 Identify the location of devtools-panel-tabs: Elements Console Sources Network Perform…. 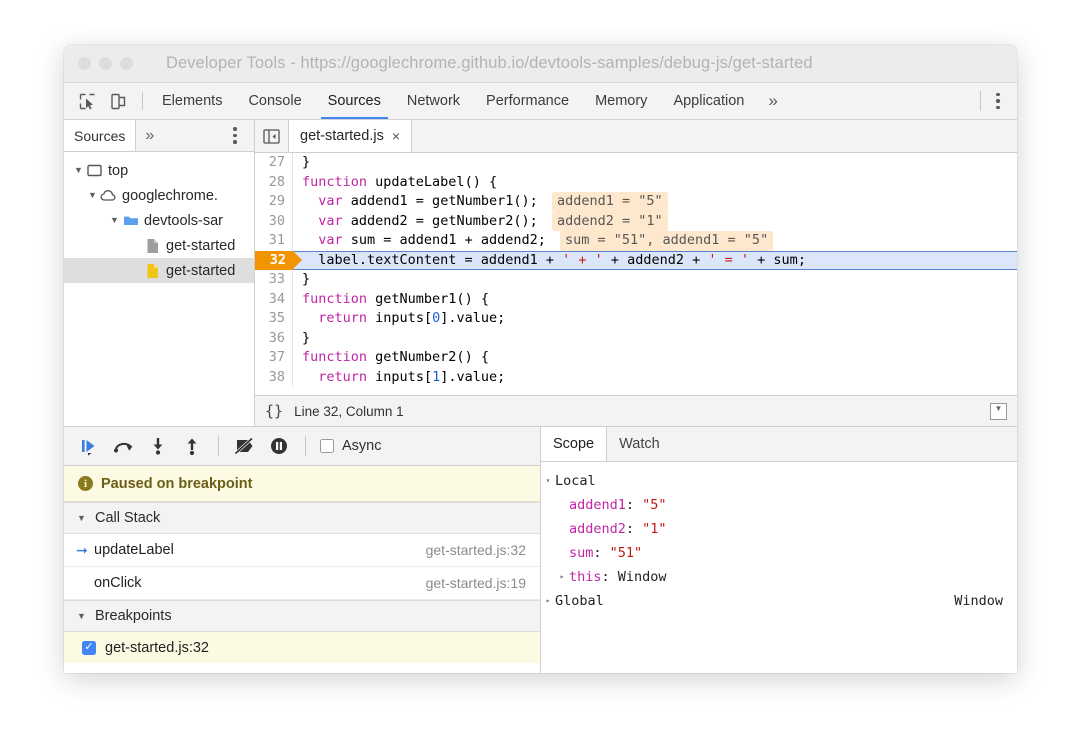
(469, 101).